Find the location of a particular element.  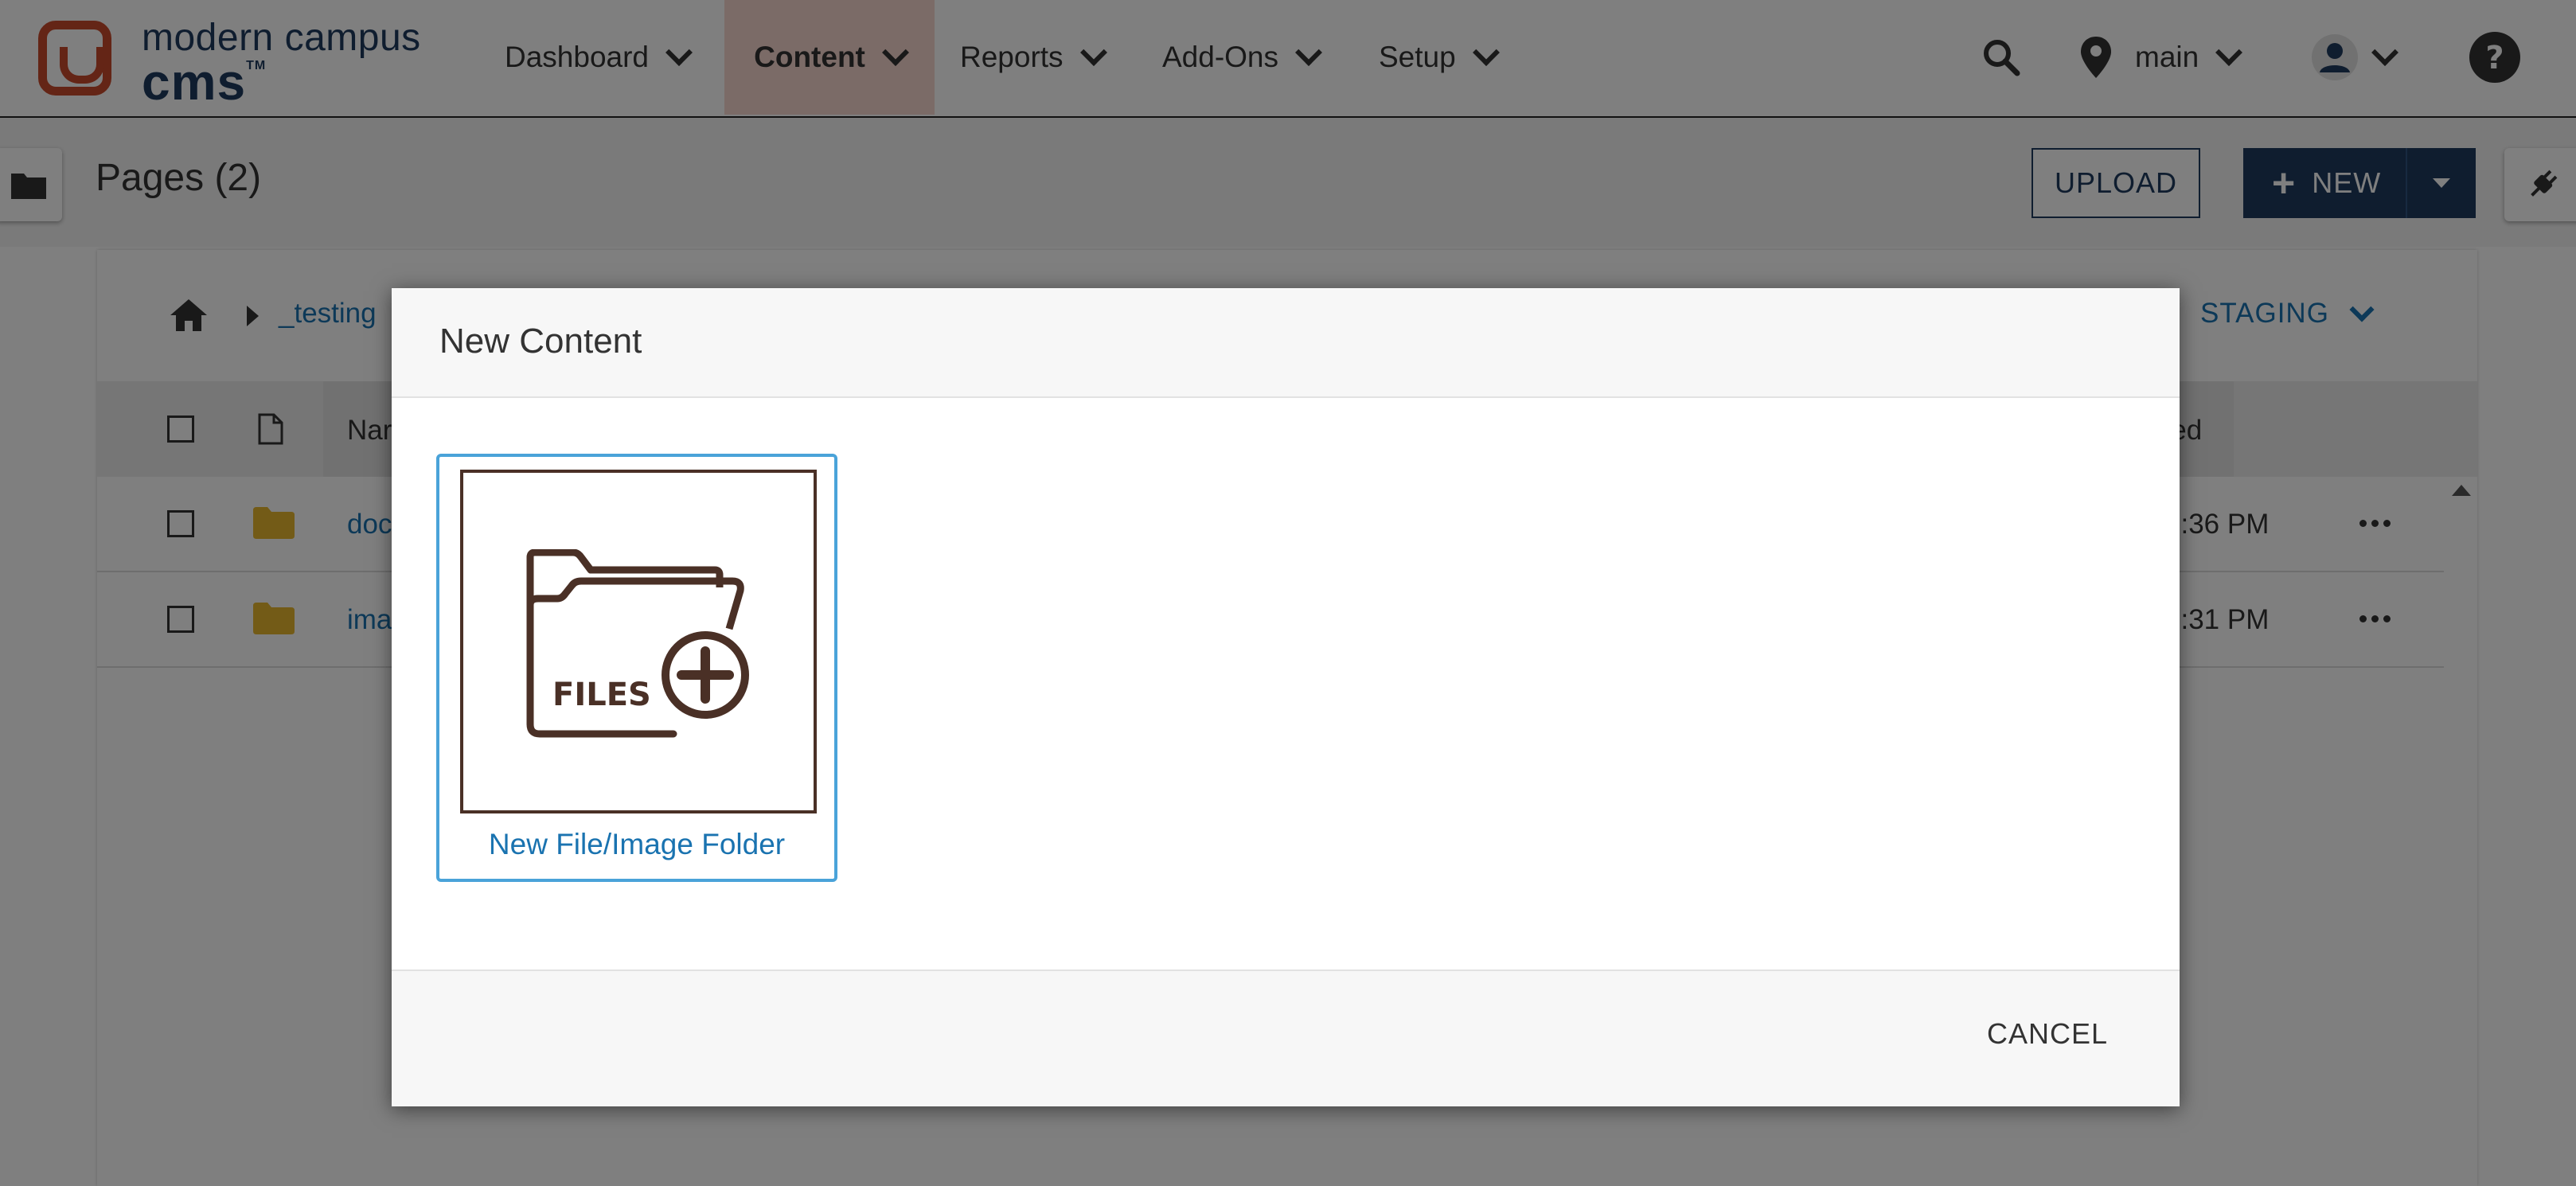

cancel-button: CANCEL is located at coordinates (2047, 1034).